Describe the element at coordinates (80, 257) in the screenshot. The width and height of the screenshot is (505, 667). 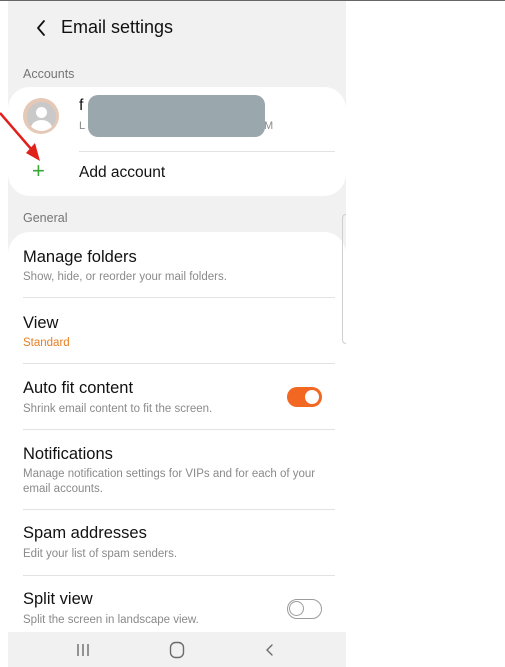
I see `item-title: Manage folders` at that location.